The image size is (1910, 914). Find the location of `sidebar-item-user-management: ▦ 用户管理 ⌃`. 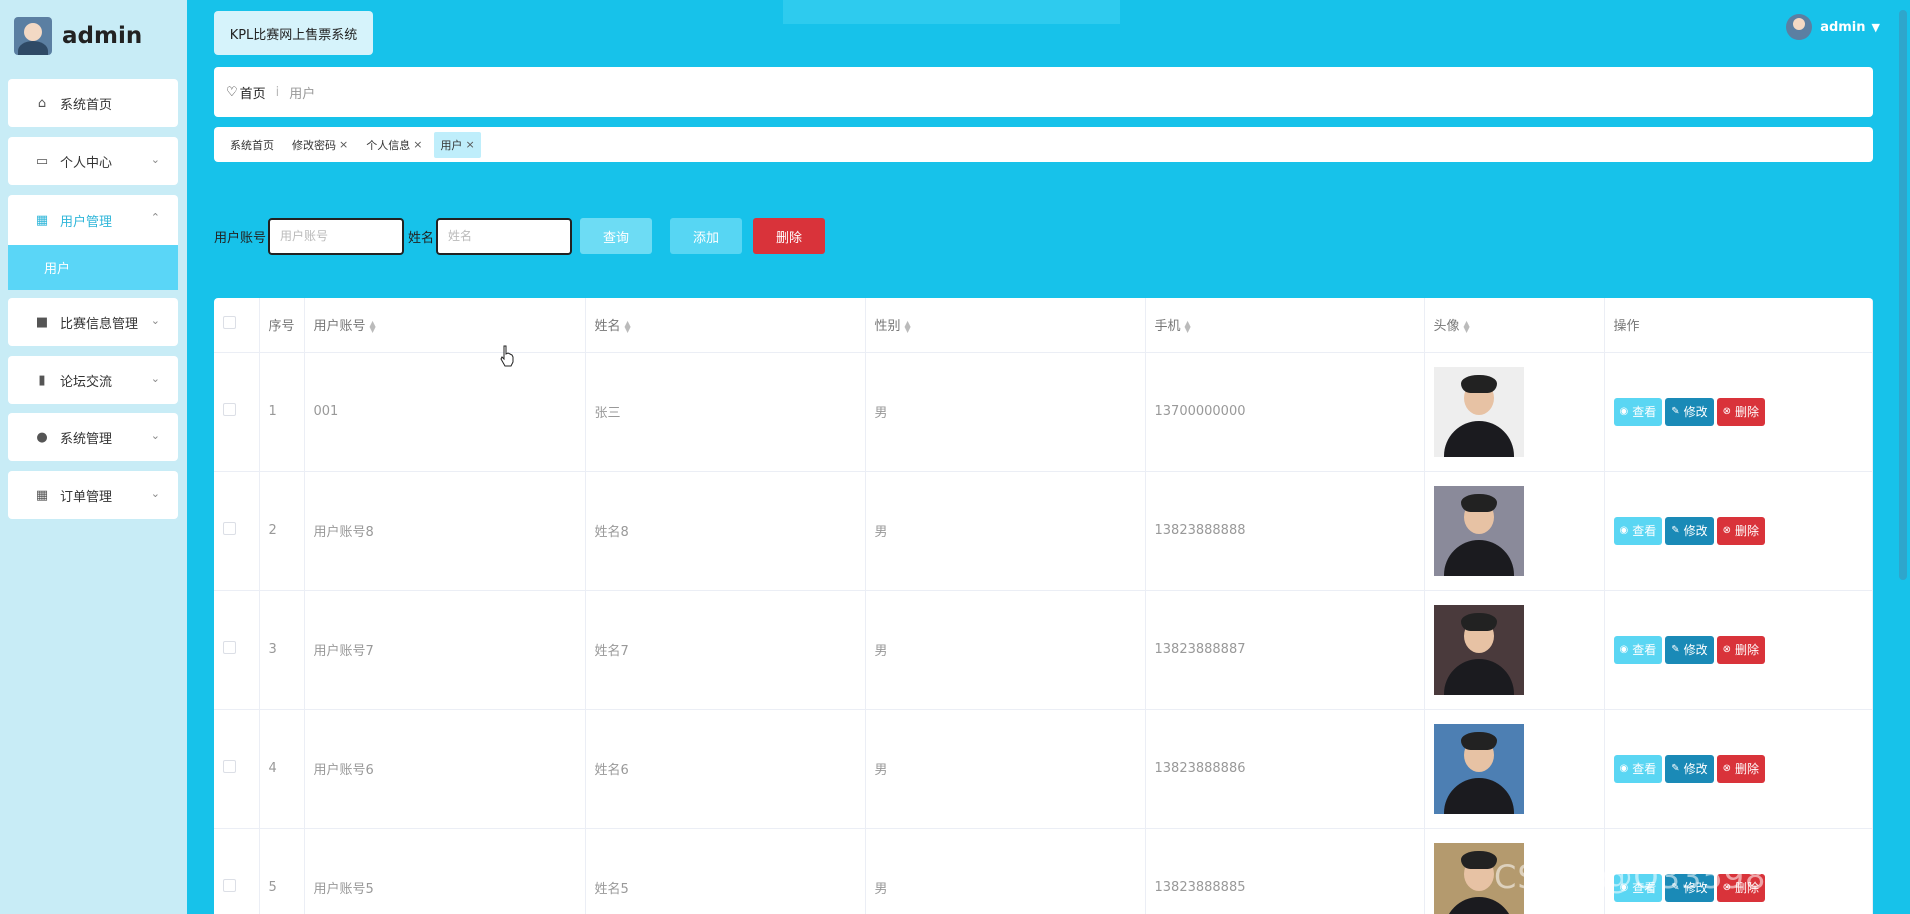

sidebar-item-user-management: ▦ 用户管理 ⌃ is located at coordinates (93, 220).